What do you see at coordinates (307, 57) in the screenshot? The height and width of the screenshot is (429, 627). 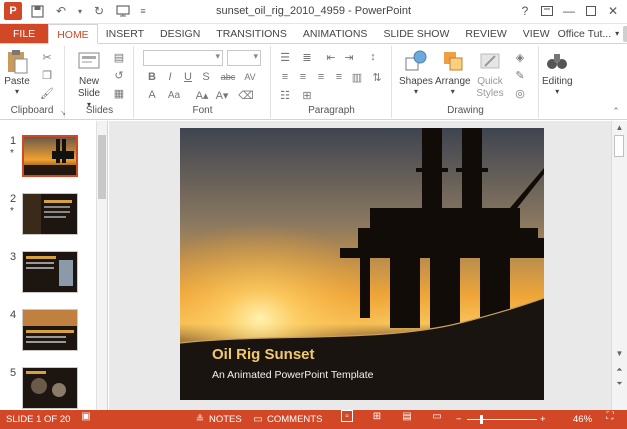 I see `numbering-icon: ≣` at bounding box center [307, 57].